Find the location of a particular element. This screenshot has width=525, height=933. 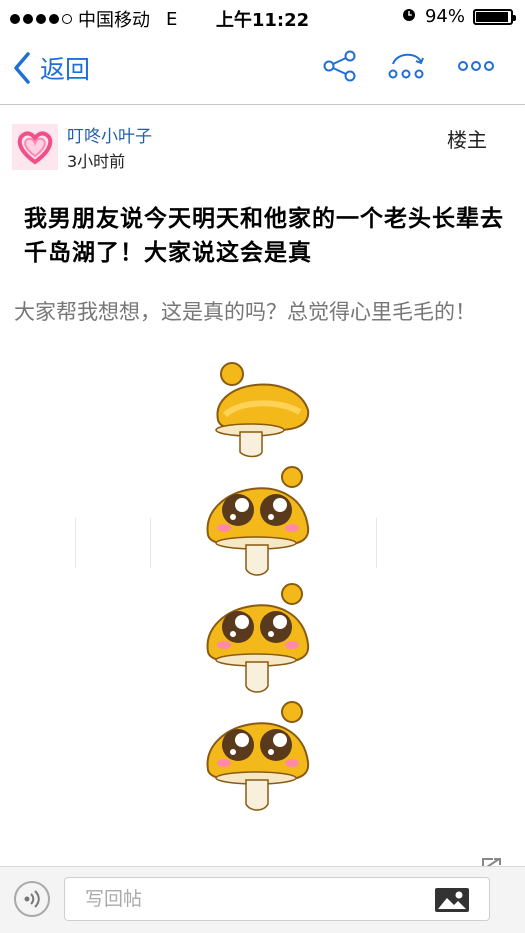

voice-button is located at coordinates (32, 899).